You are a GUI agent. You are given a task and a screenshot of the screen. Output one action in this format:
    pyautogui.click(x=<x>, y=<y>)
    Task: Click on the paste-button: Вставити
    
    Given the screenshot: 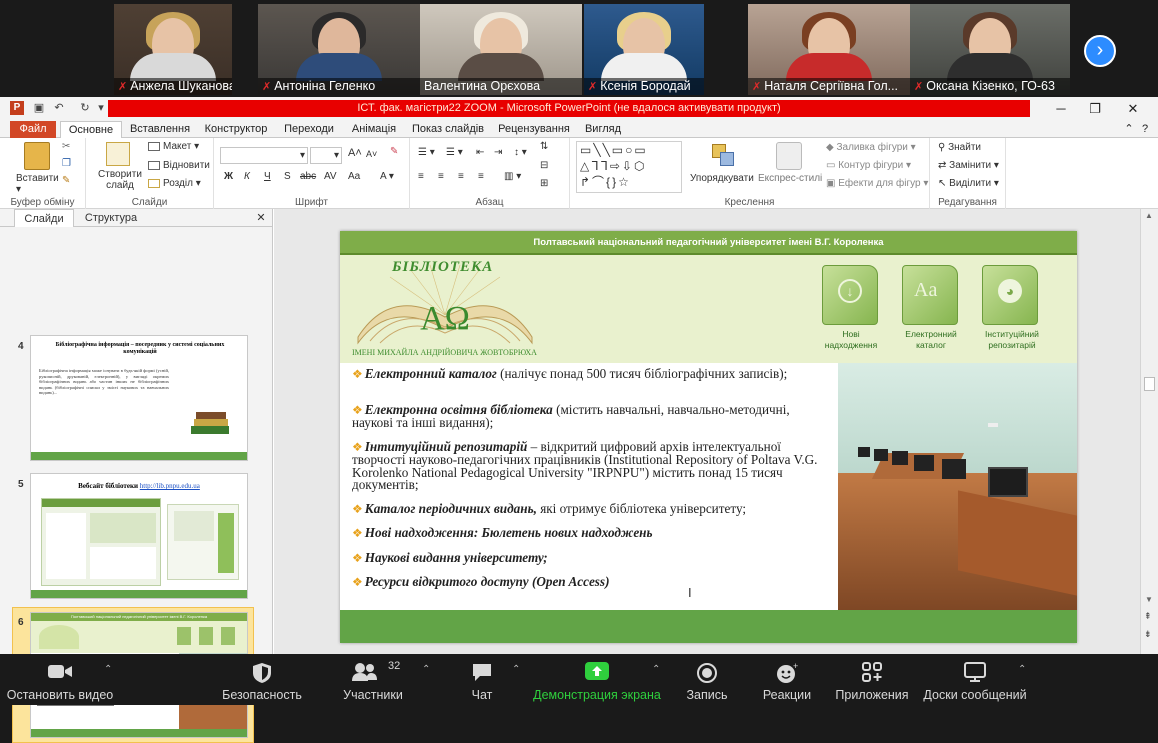 What is the action you would take?
    pyautogui.click(x=37, y=178)
    